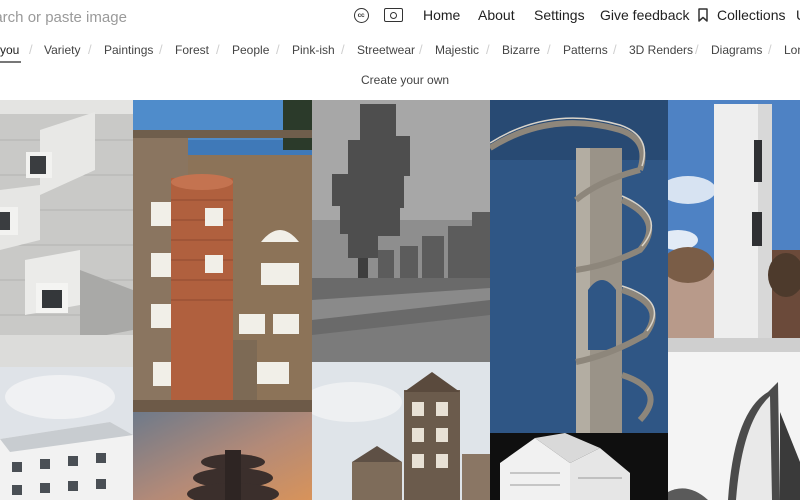  What do you see at coordinates (457, 50) in the screenshot?
I see `category-majestic: Majestic` at bounding box center [457, 50].